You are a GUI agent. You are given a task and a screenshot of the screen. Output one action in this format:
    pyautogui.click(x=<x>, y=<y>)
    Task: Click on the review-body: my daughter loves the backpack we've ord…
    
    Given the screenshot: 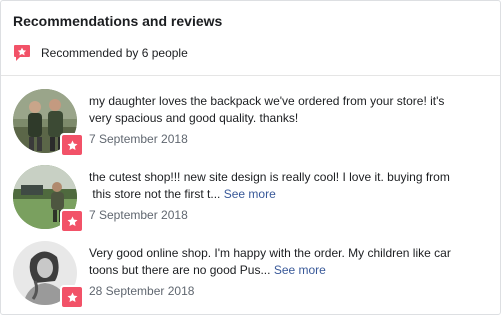 What is the action you would take?
    pyautogui.click(x=291, y=120)
    